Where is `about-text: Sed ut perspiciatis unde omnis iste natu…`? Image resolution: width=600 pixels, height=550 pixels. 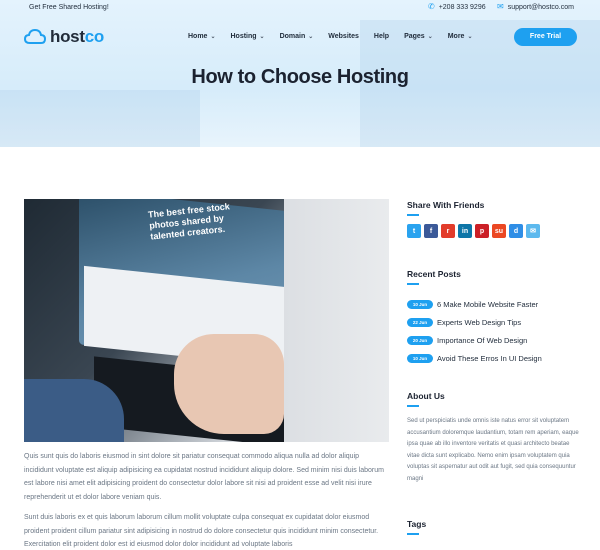
about-text: Sed ut perspiciatis unde omnis iste natu… is located at coordinates (493, 450).